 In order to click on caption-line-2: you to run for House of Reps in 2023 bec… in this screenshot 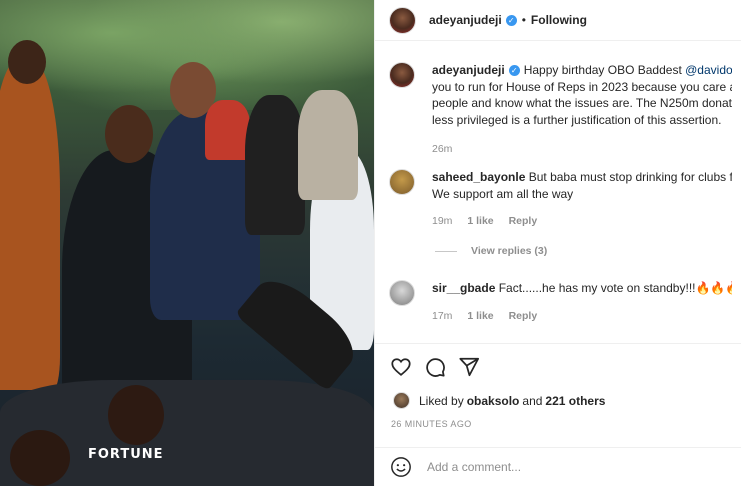, I will do `click(582, 86)`.